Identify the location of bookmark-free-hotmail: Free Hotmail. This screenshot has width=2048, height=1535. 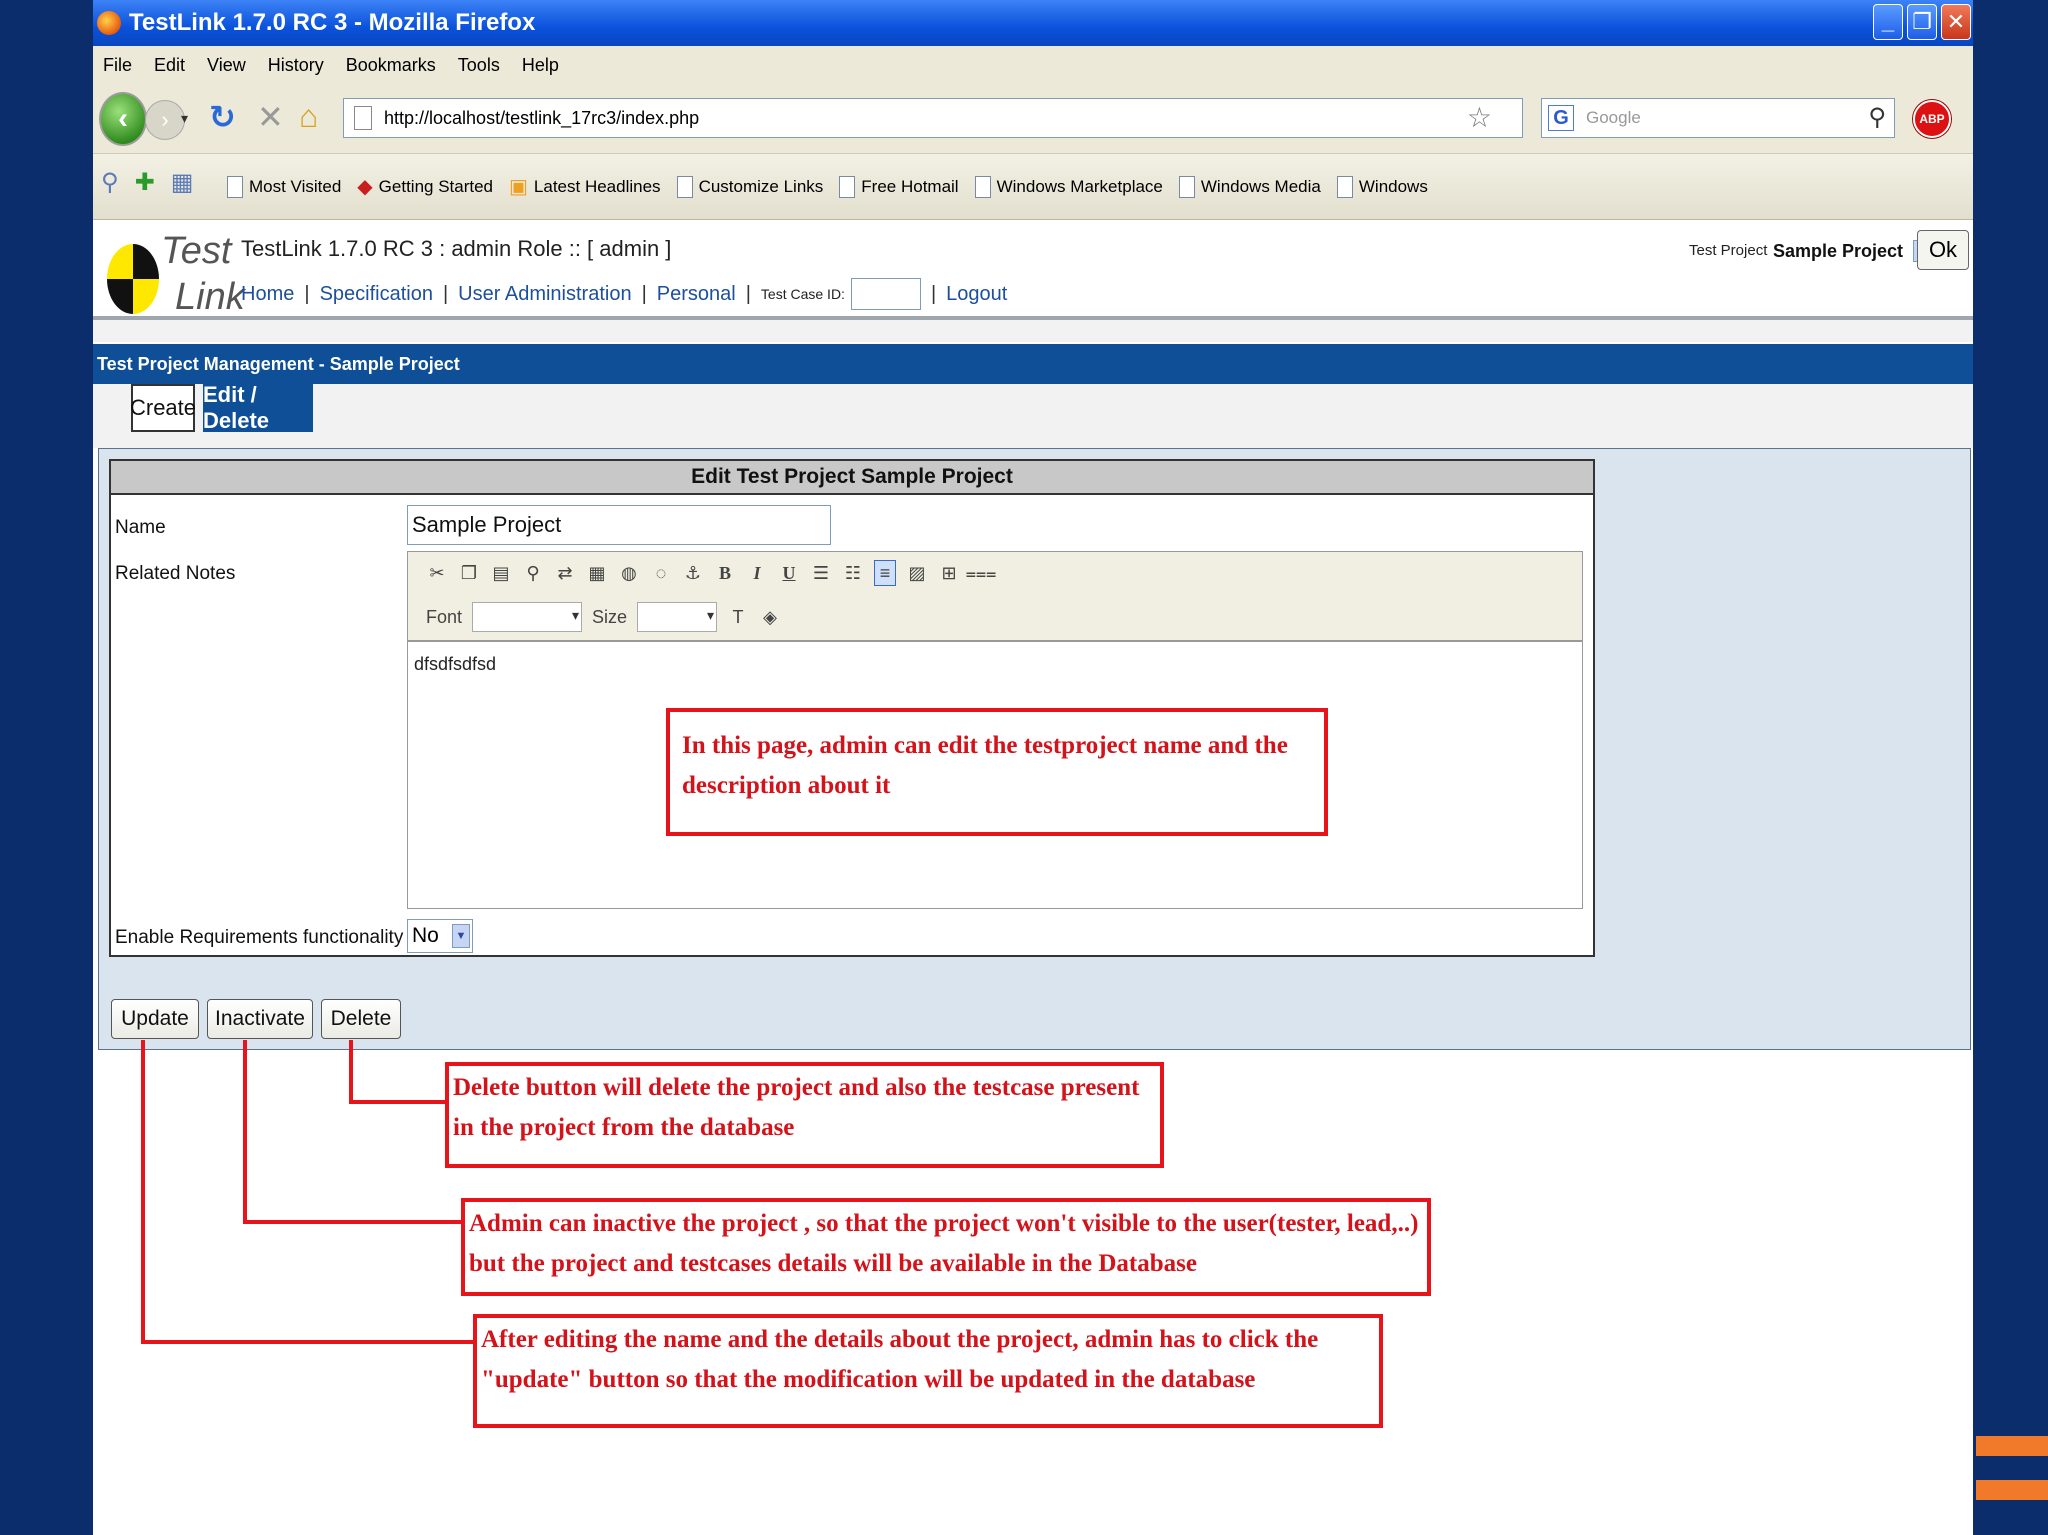
(899, 186).